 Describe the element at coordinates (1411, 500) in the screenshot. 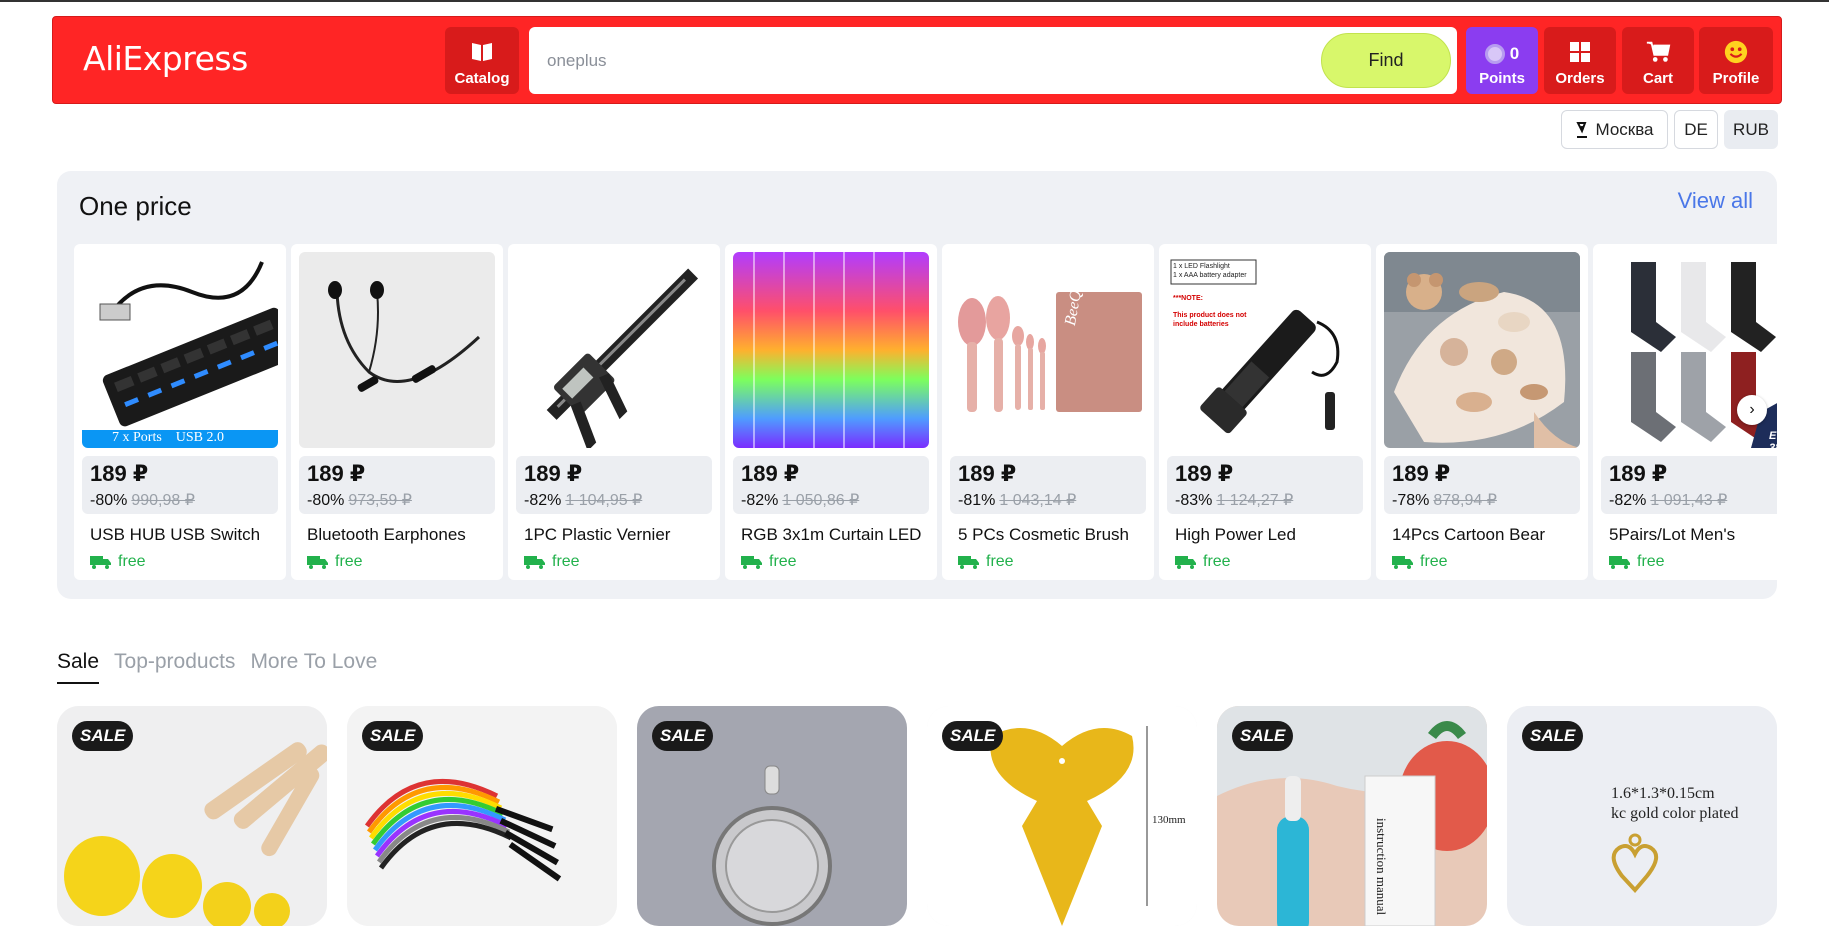

I see `discount: -78%` at that location.